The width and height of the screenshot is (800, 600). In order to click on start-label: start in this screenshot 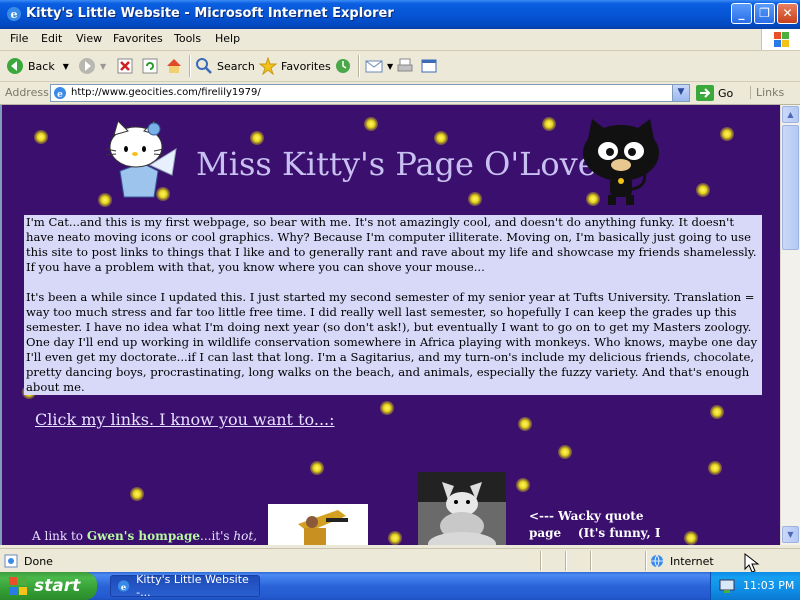, I will do `click(57, 586)`.